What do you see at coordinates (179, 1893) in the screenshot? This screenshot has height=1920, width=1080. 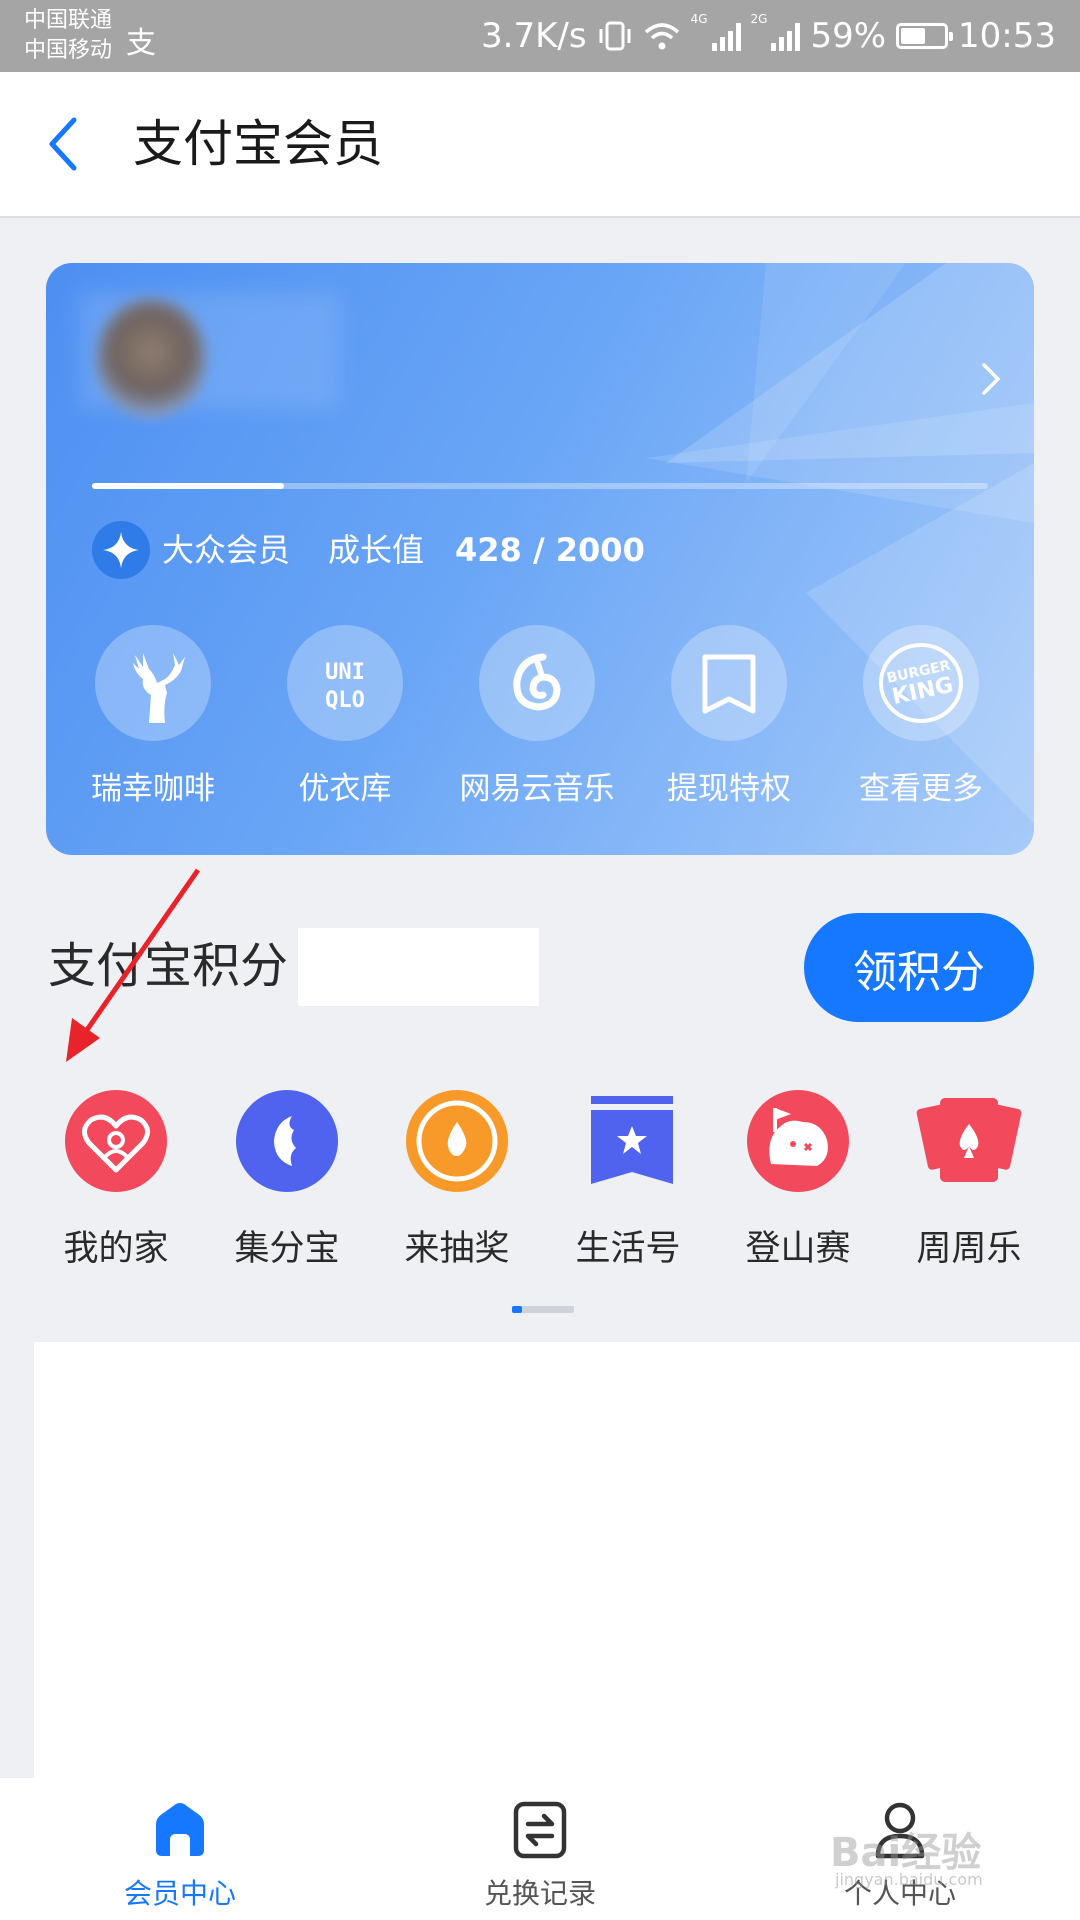 I see `tab-label: 会员中心` at bounding box center [179, 1893].